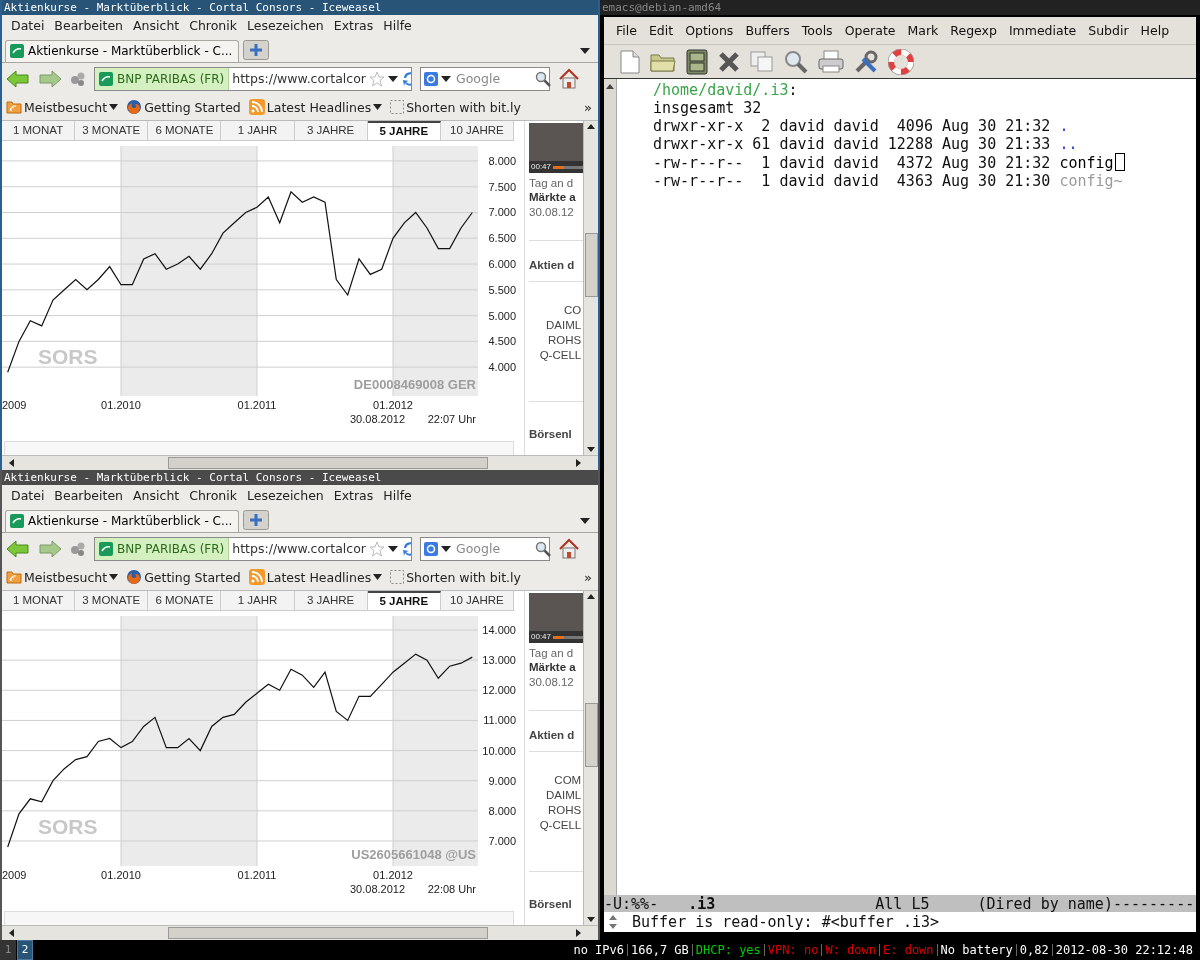  I want to click on file-entry: -rw-r--r-- 1 david david 4372 Aug 30 21:32 config, so click(924, 162).